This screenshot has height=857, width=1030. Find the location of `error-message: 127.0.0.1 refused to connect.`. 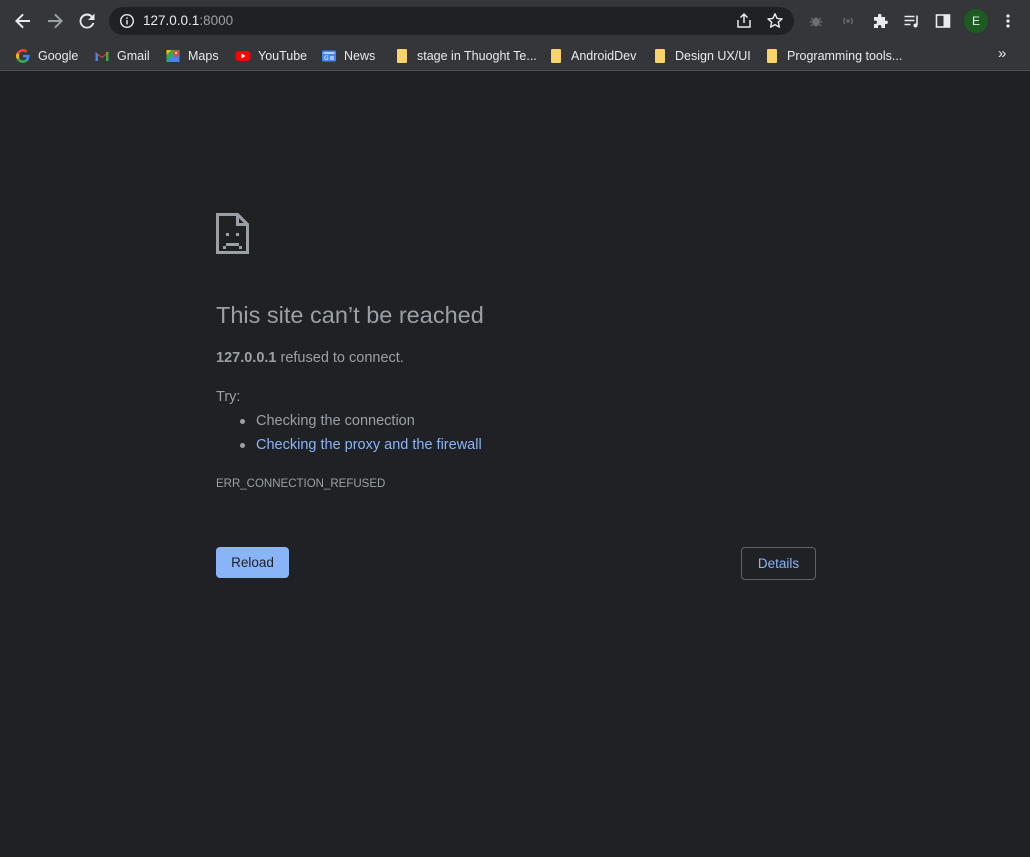

error-message: 127.0.0.1 refused to connect. is located at coordinates (310, 358).